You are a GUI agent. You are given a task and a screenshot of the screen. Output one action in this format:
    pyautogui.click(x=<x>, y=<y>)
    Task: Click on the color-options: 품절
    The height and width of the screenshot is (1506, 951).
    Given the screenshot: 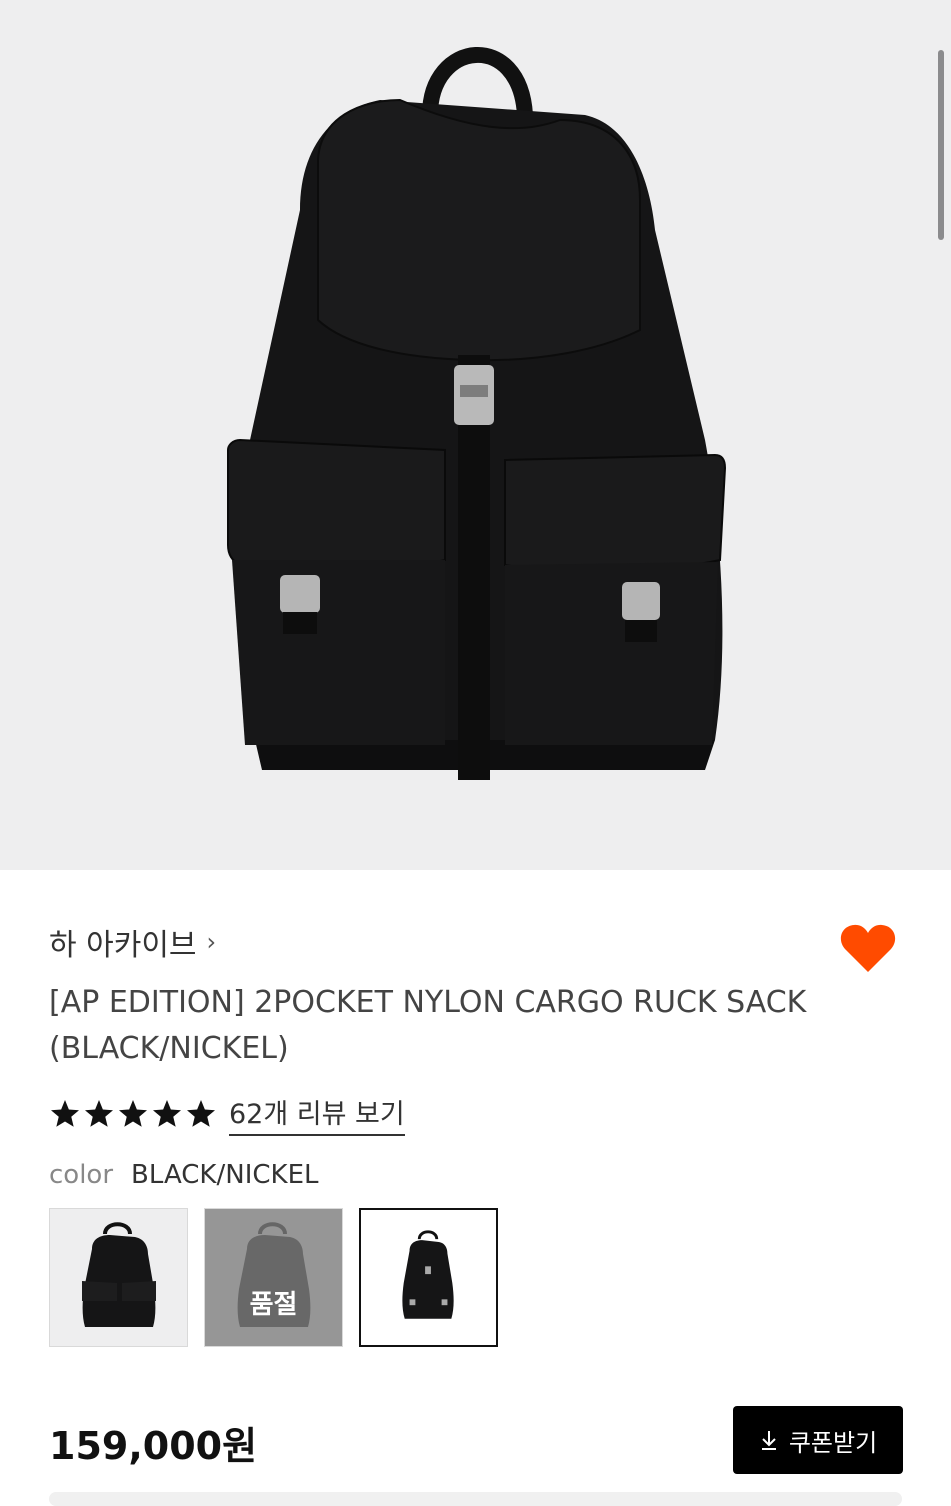 What is the action you would take?
    pyautogui.click(x=273, y=1277)
    